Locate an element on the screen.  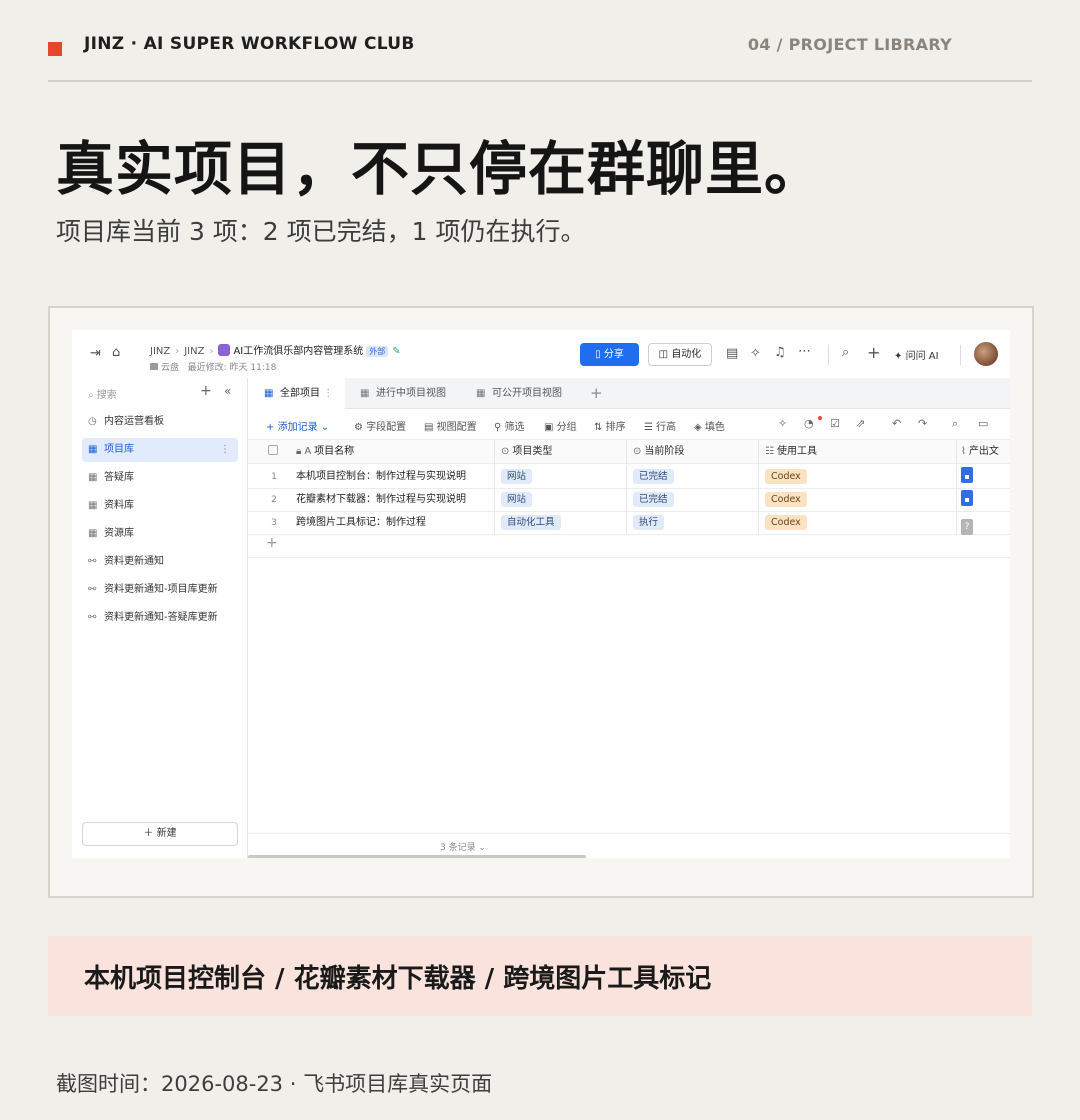
sidebar-item-update-notice: ⚯ 资料更新通知 is located at coordinates (160, 562).